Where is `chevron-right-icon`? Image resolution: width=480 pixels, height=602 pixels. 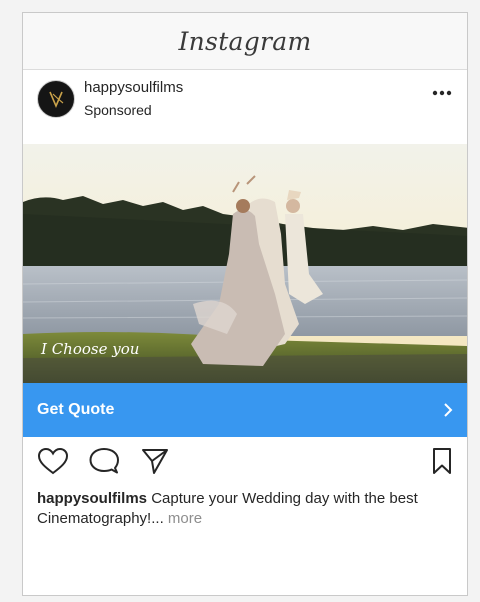 chevron-right-icon is located at coordinates (448, 410).